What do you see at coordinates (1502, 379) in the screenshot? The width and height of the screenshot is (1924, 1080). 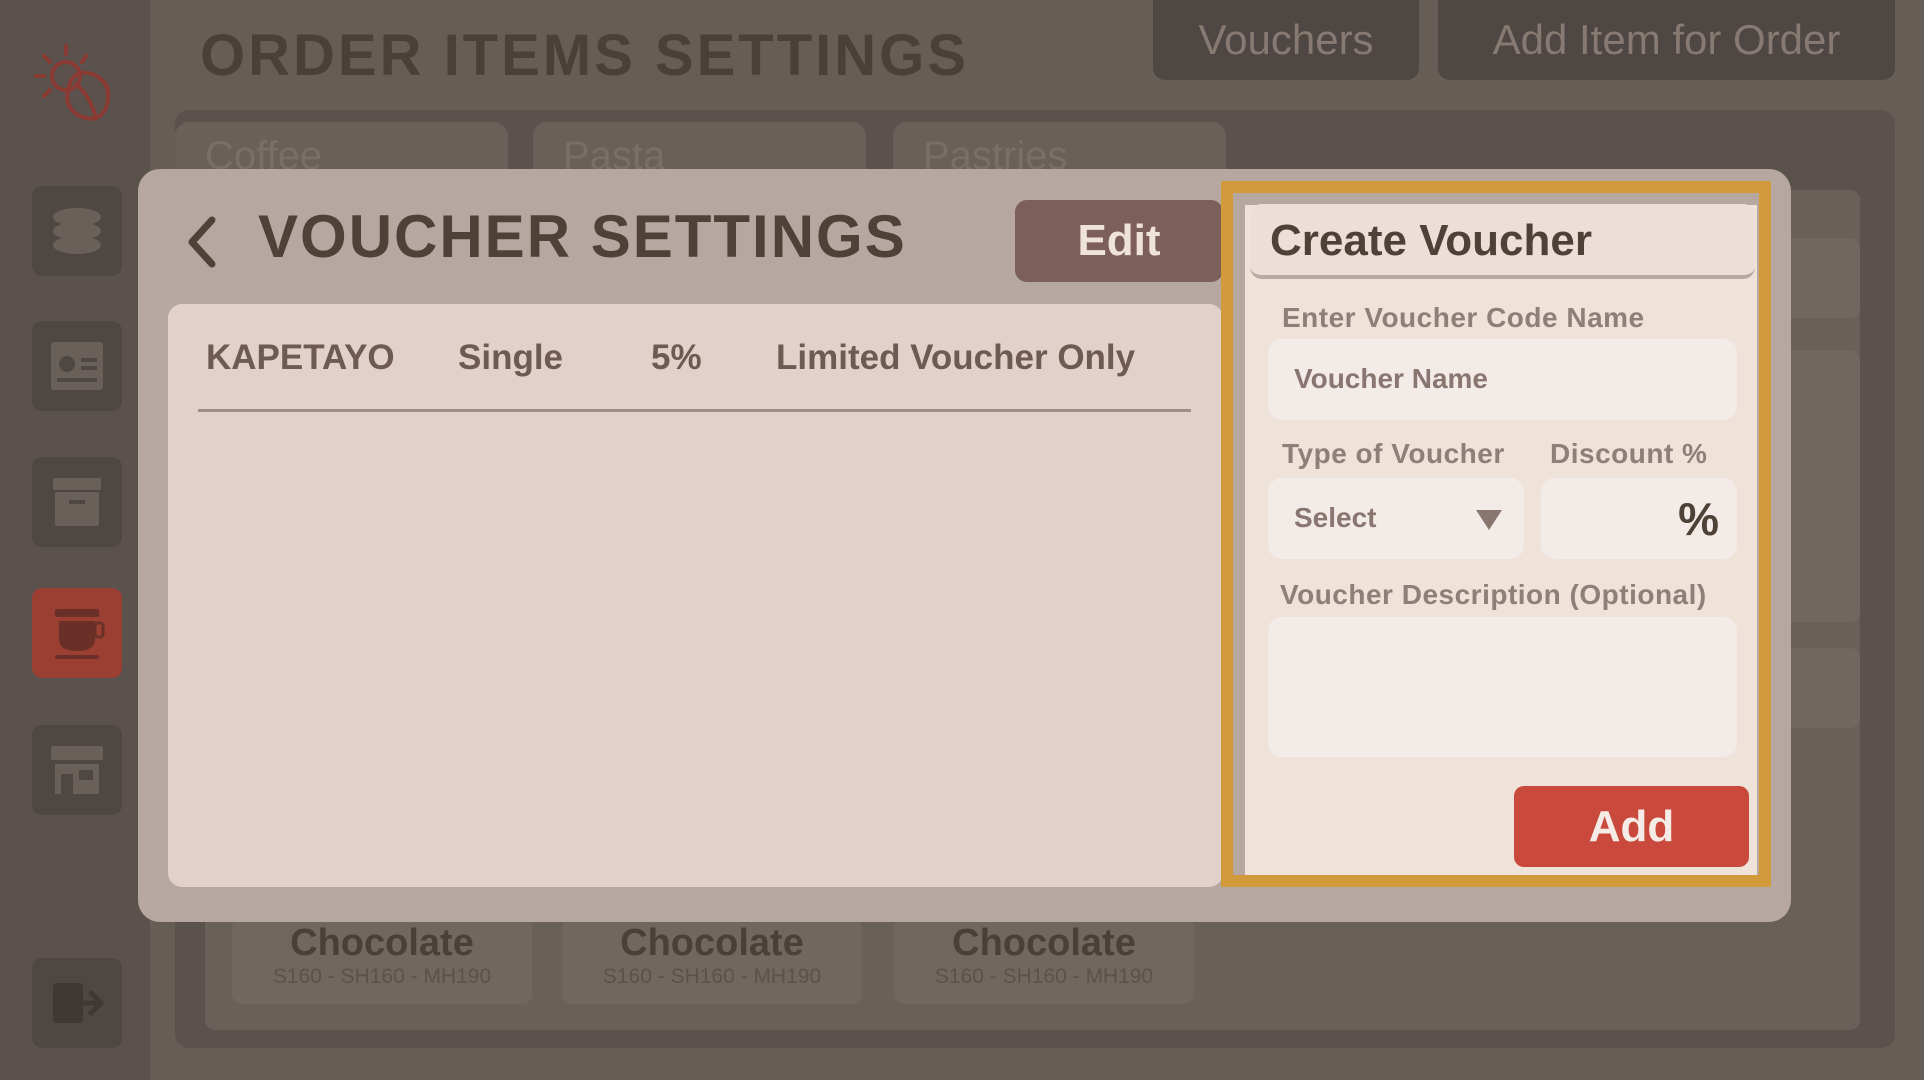 I see `voucher-name-input: Voucher Name` at bounding box center [1502, 379].